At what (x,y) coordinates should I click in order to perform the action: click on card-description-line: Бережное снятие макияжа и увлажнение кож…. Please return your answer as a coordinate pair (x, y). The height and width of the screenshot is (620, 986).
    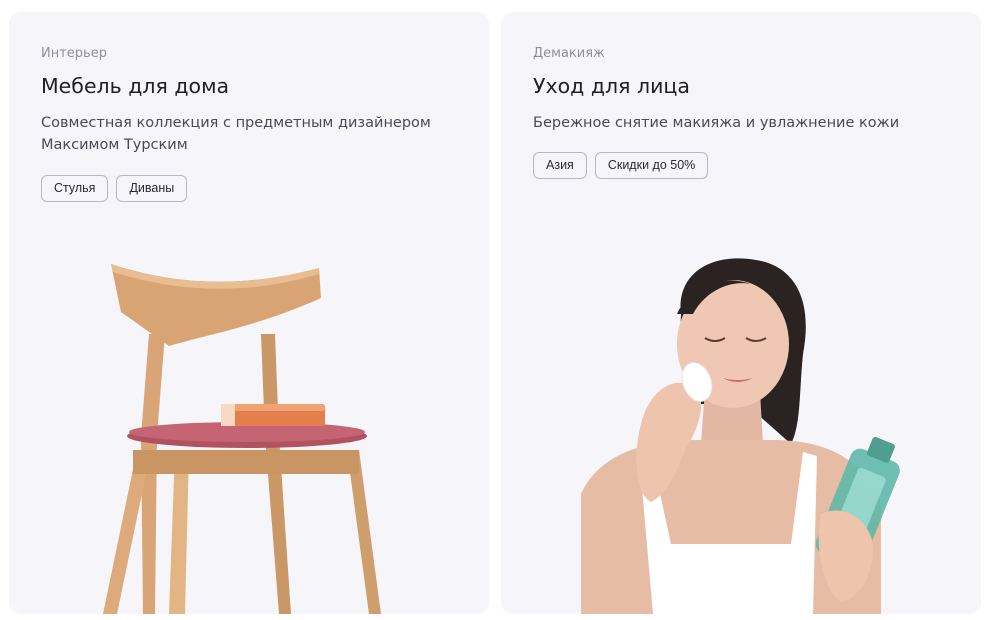
    Looking at the image, I should click on (716, 123).